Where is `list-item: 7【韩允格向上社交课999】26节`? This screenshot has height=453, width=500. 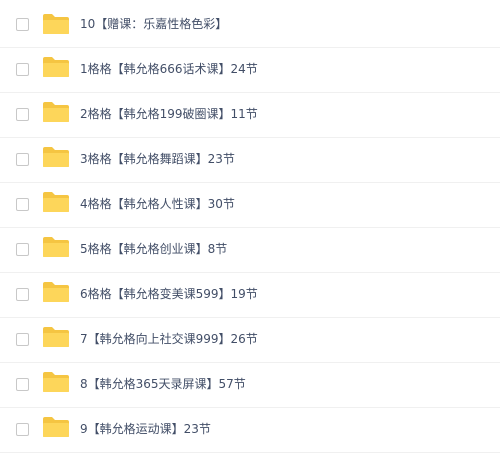
list-item: 7【韩允格向上社交课999】26节 is located at coordinates (250, 340).